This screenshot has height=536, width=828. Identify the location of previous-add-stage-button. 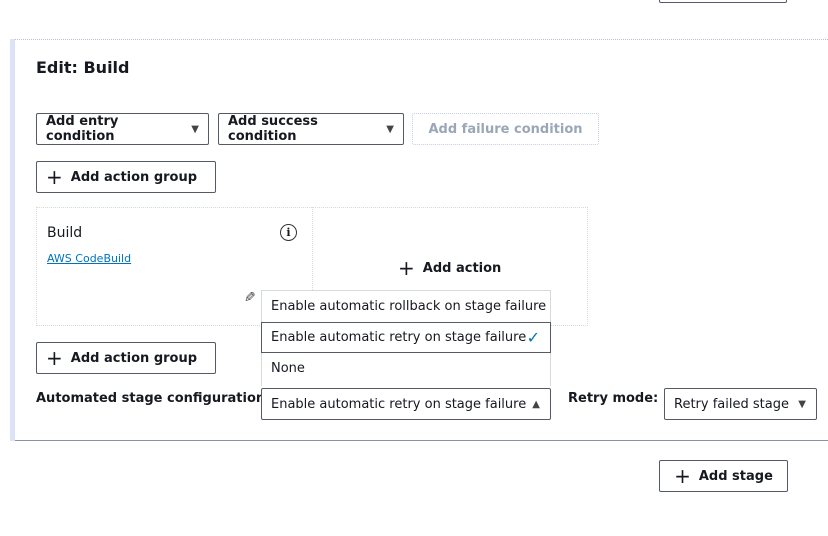
(723, 1).